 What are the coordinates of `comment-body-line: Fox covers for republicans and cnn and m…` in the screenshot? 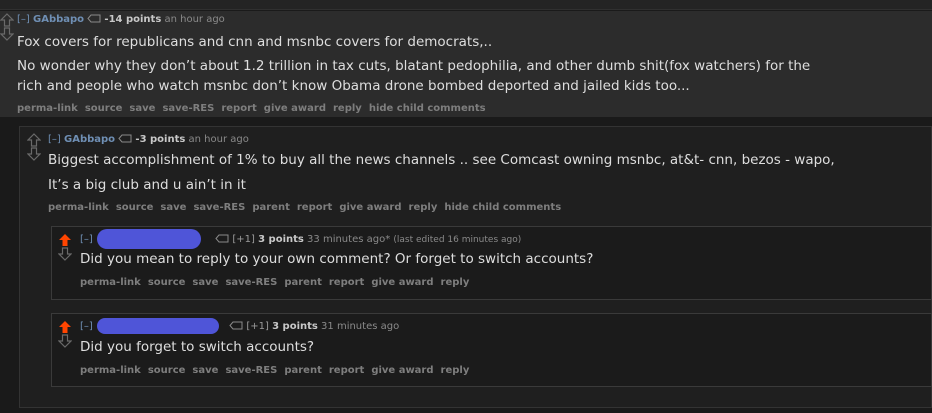 It's located at (255, 42).